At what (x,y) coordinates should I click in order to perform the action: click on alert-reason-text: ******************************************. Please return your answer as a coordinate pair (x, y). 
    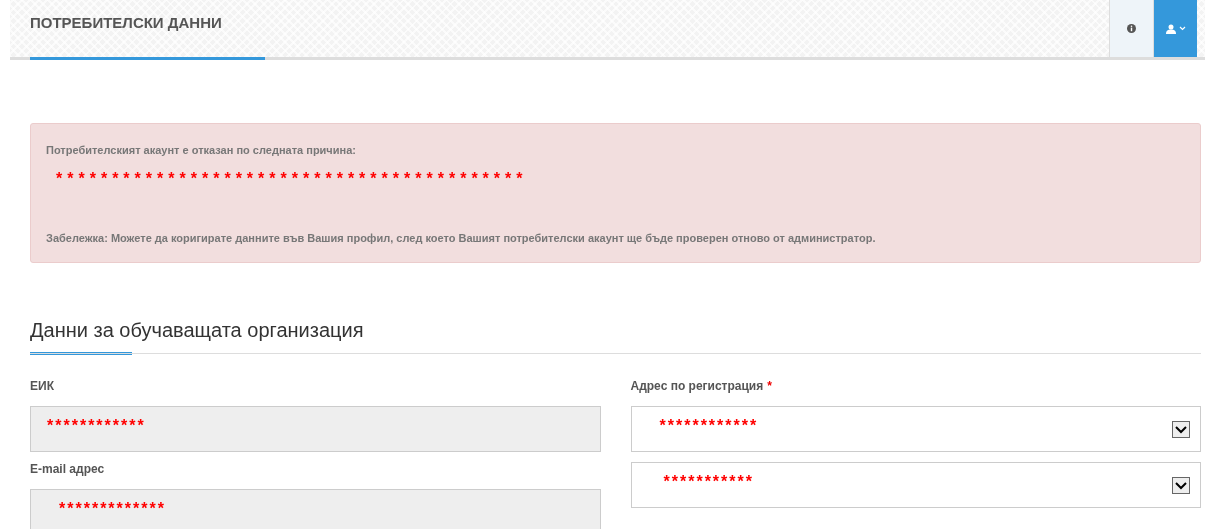
    Looking at the image, I should click on (292, 179).